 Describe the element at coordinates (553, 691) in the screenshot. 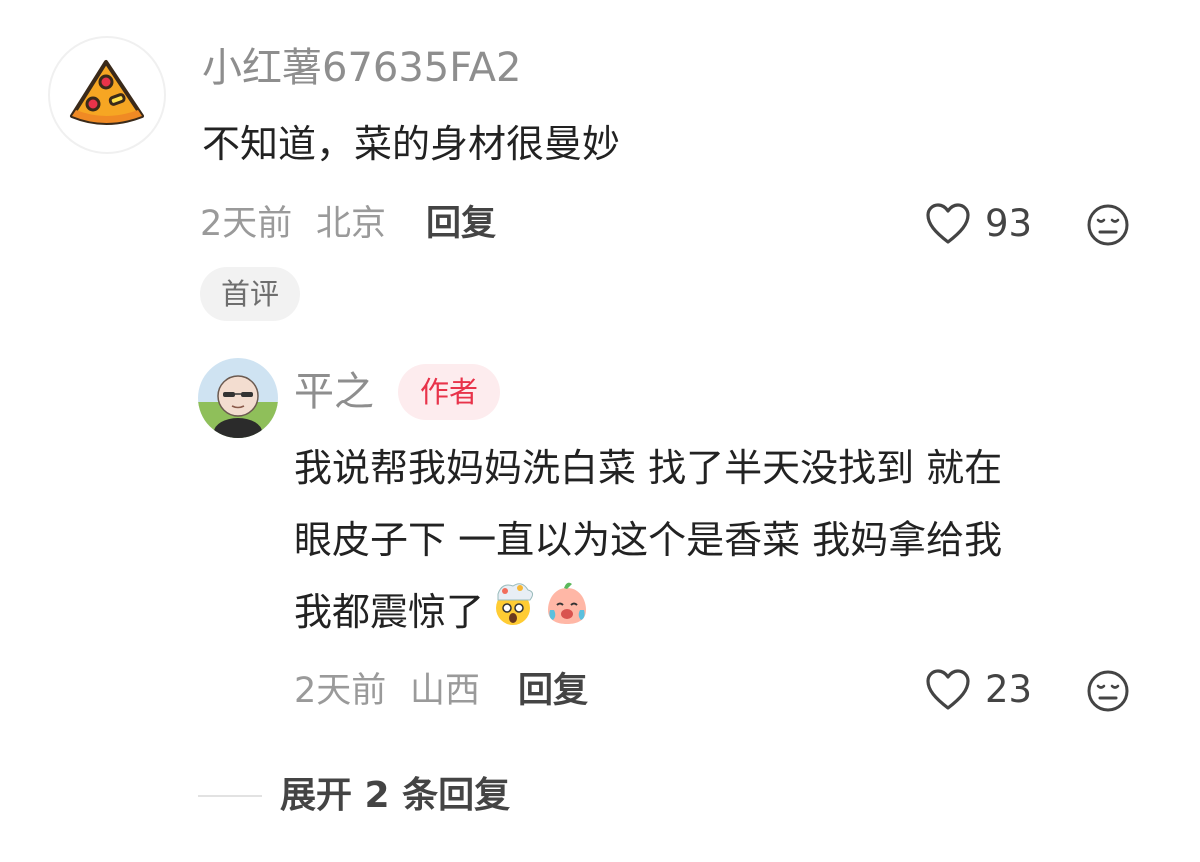

I see `reply-reply-button: 回复` at that location.